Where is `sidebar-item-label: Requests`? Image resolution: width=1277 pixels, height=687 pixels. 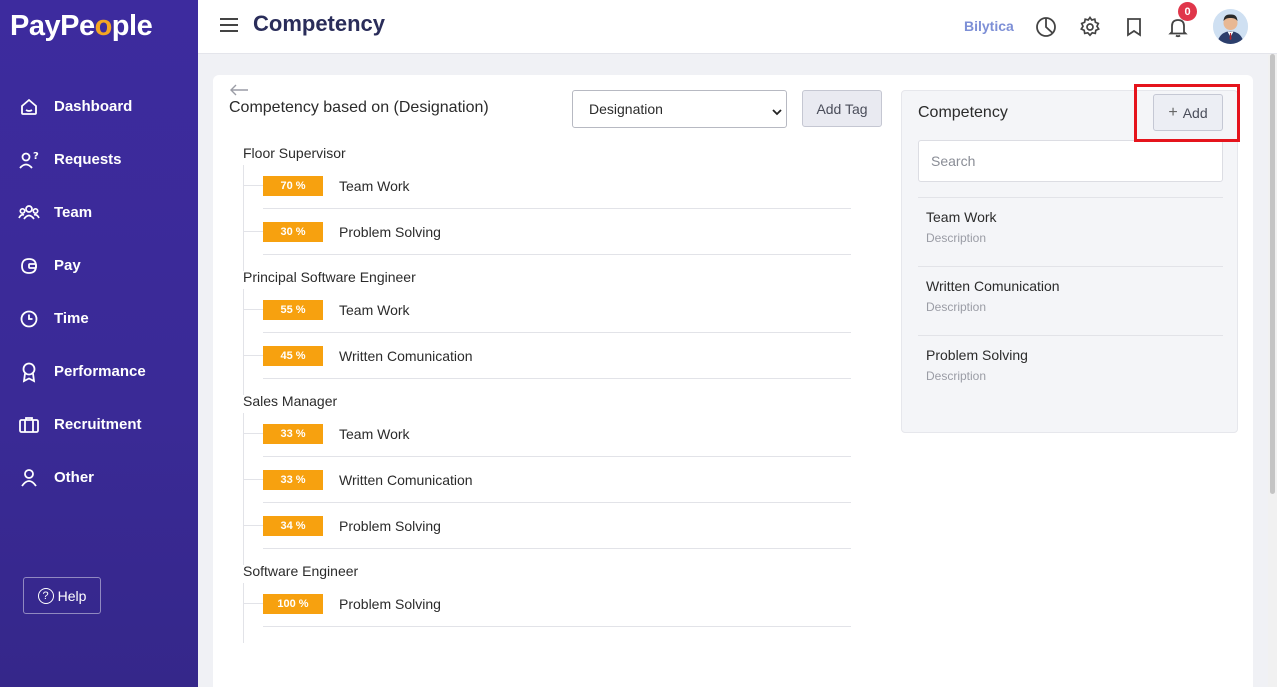
sidebar-item-label: Requests is located at coordinates (88, 159).